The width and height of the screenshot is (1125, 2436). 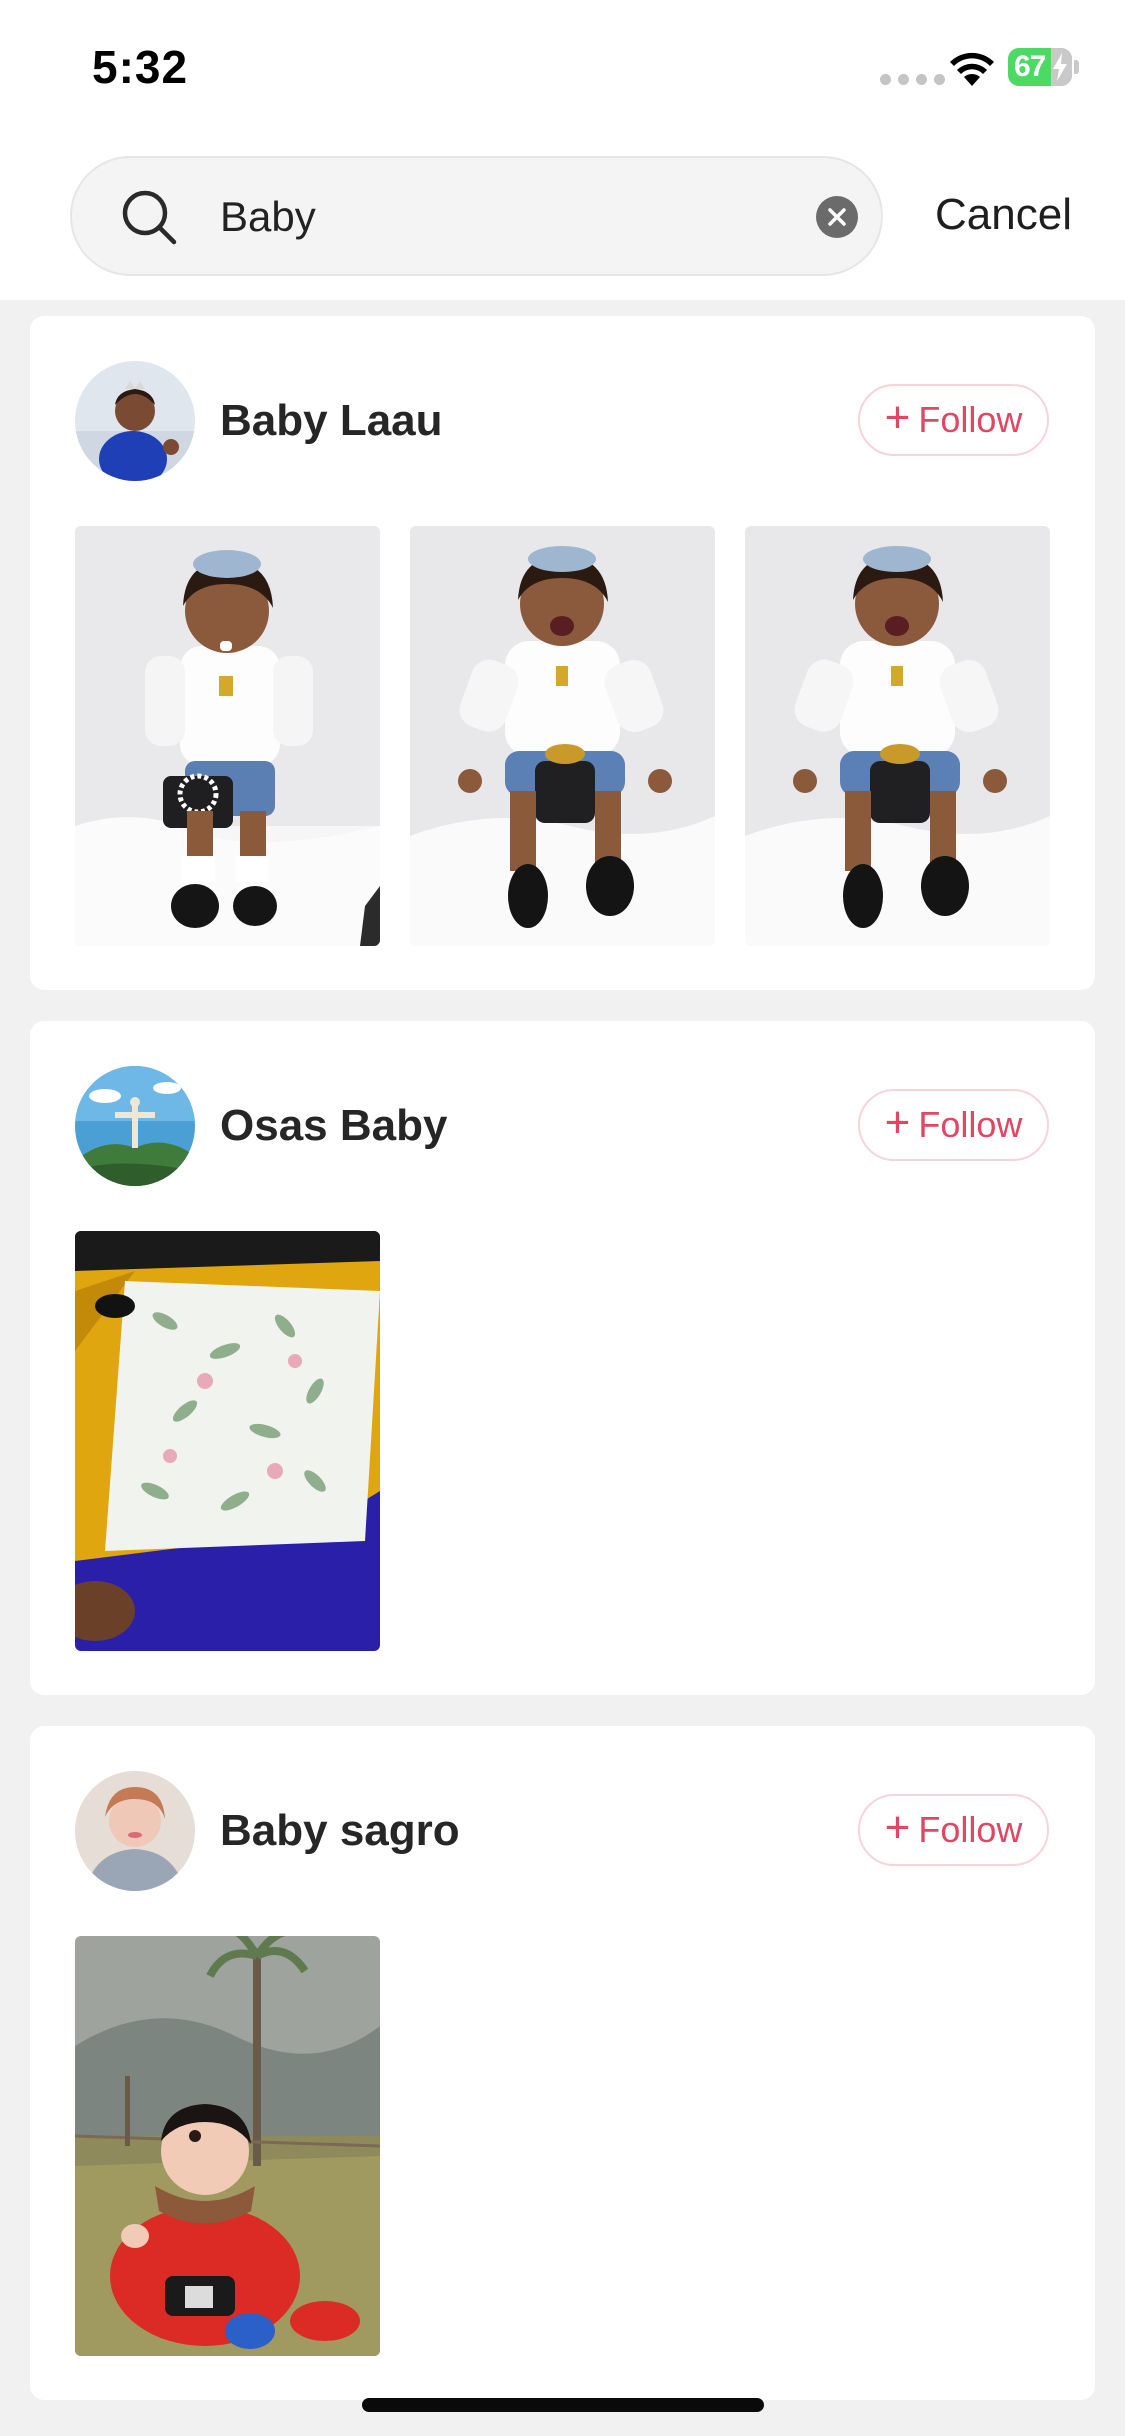 I want to click on wifi-icon, so click(x=972, y=69).